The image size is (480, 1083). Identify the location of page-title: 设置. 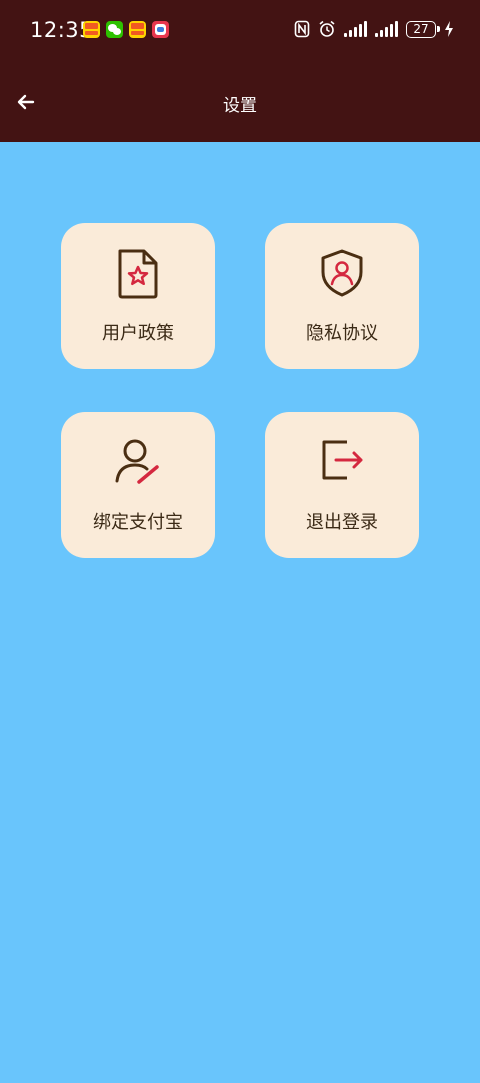
(240, 106).